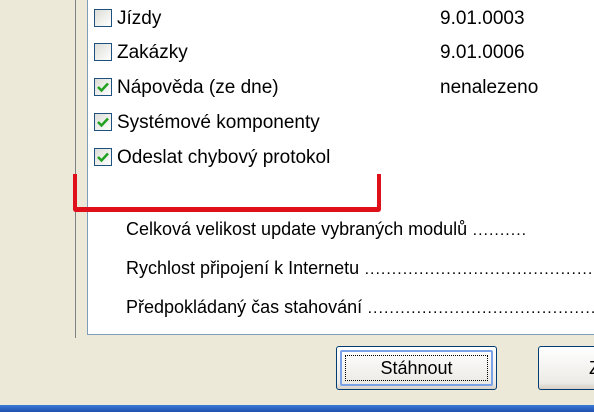  I want to click on module-version: nenalezeno, so click(489, 87).